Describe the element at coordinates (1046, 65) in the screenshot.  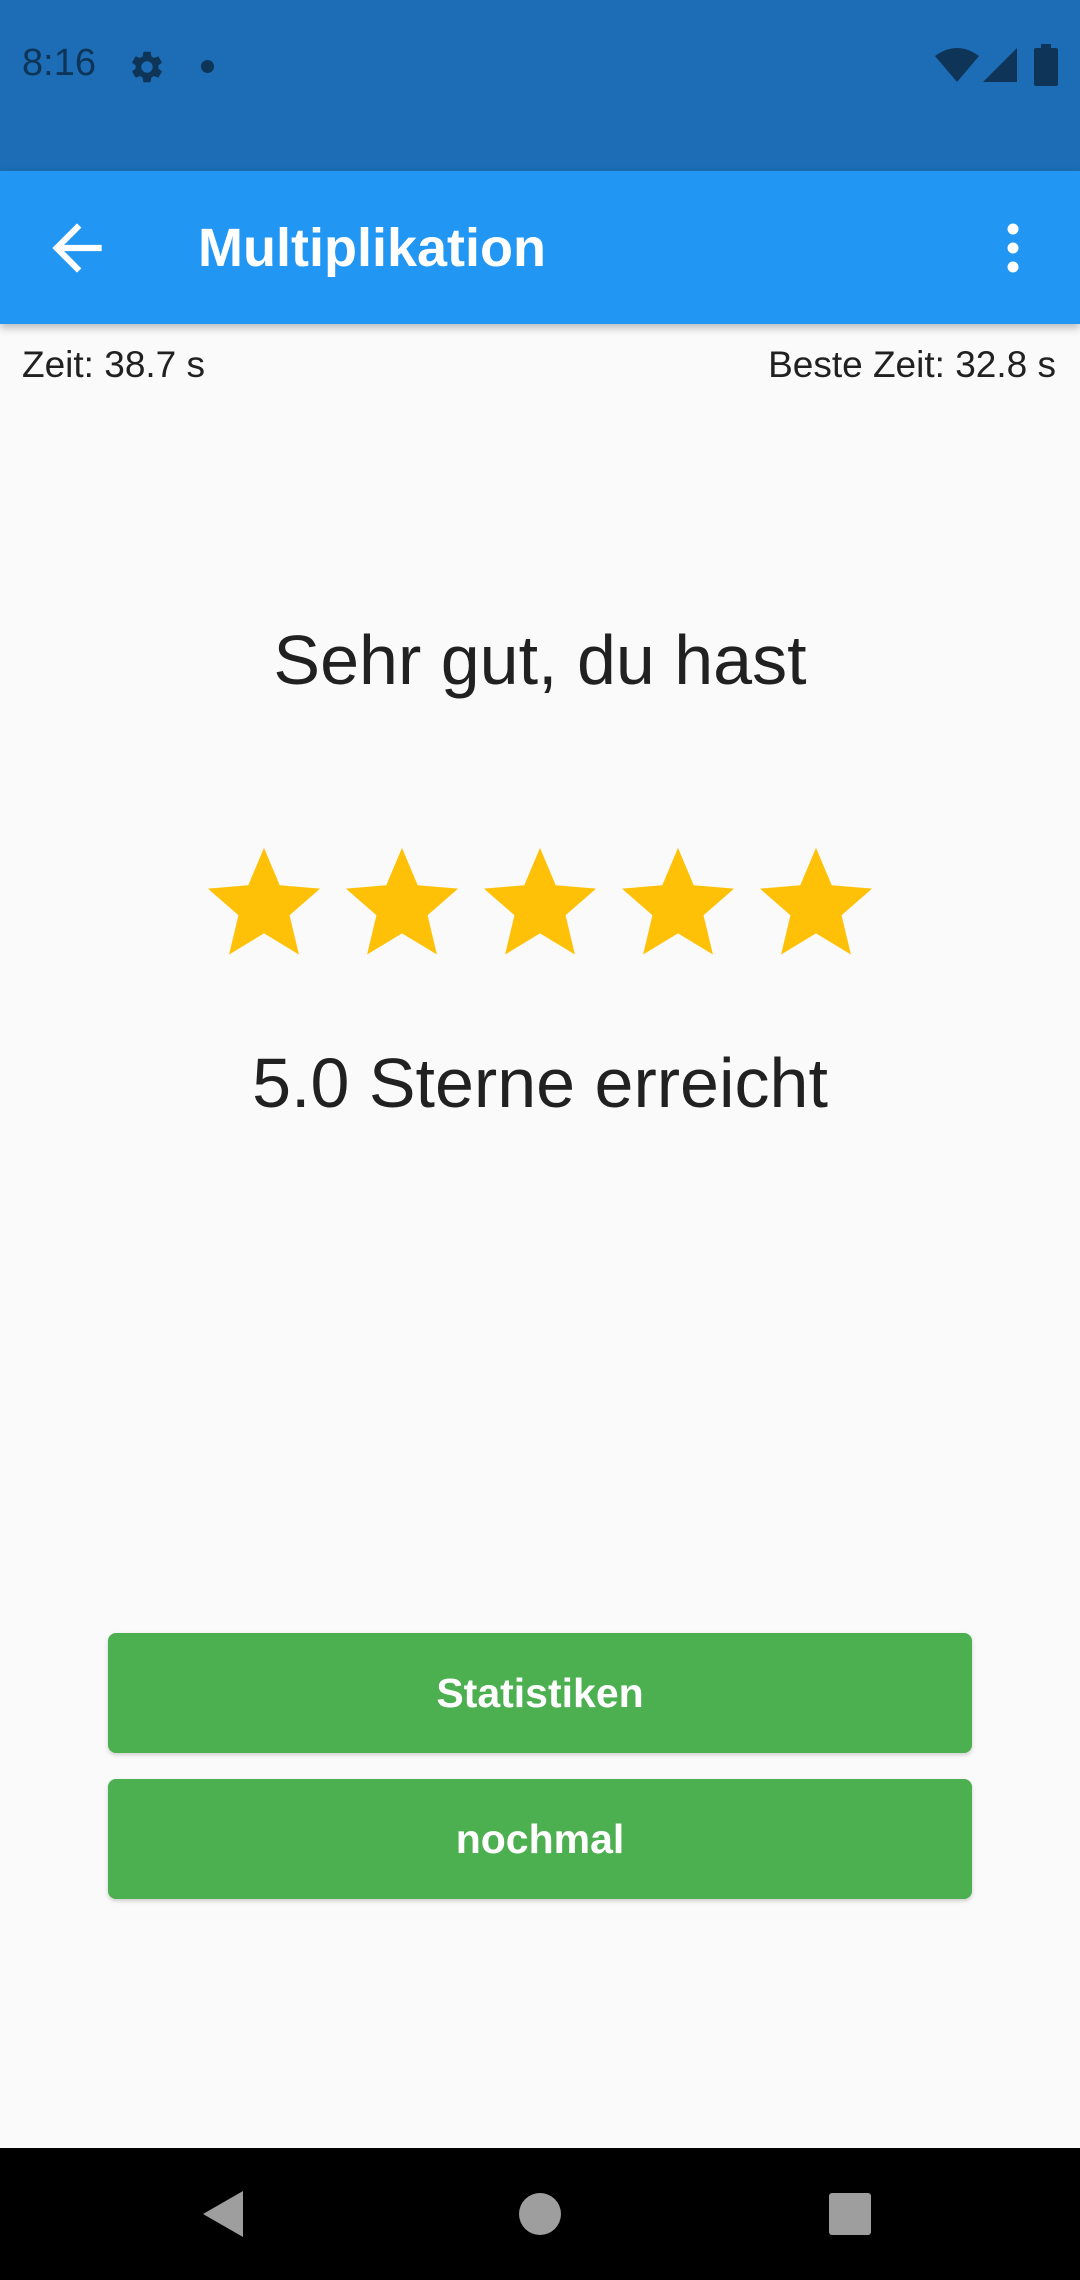
I see `battery-icon` at that location.